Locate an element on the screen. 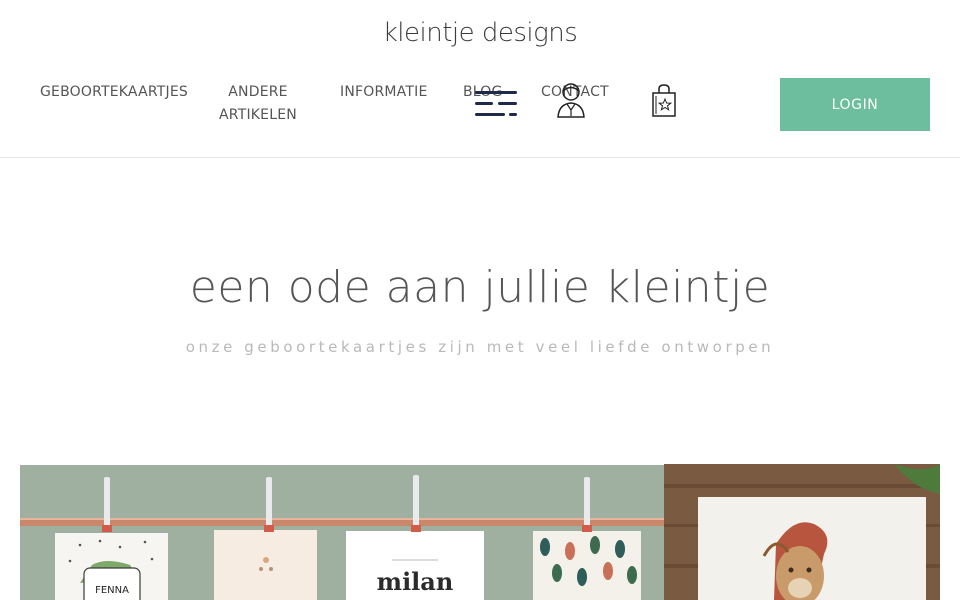  nav-item-label-line1: ANDERE is located at coordinates (258, 92).